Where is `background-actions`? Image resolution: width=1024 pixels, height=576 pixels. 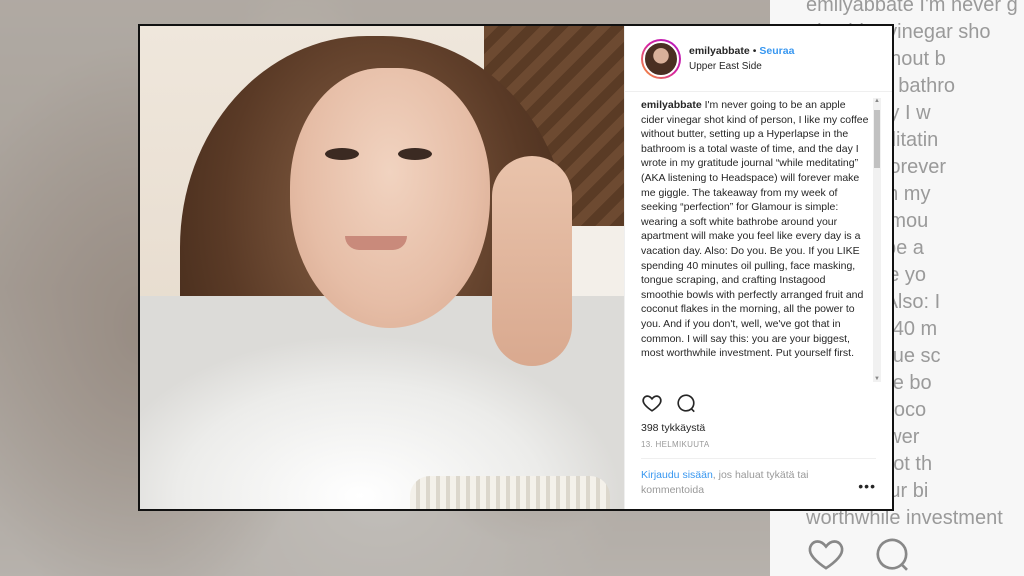
background-actions is located at coordinates (859, 554).